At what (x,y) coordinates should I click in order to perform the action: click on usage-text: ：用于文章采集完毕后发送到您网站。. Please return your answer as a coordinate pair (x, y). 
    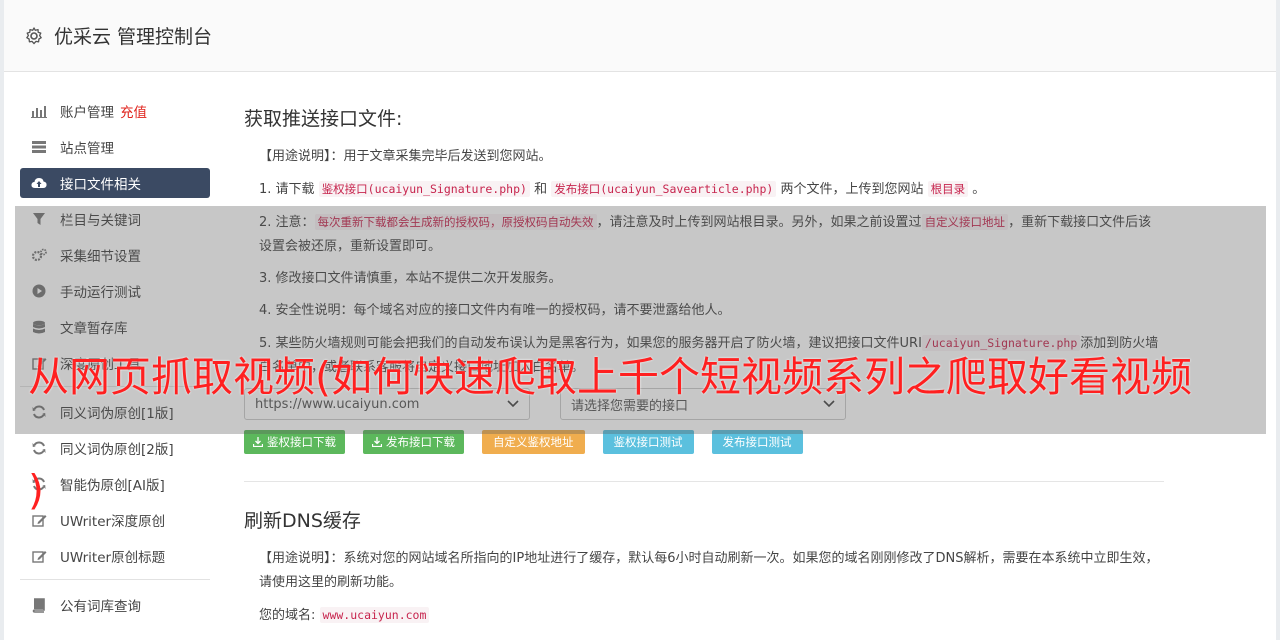
    Looking at the image, I should click on (441, 156).